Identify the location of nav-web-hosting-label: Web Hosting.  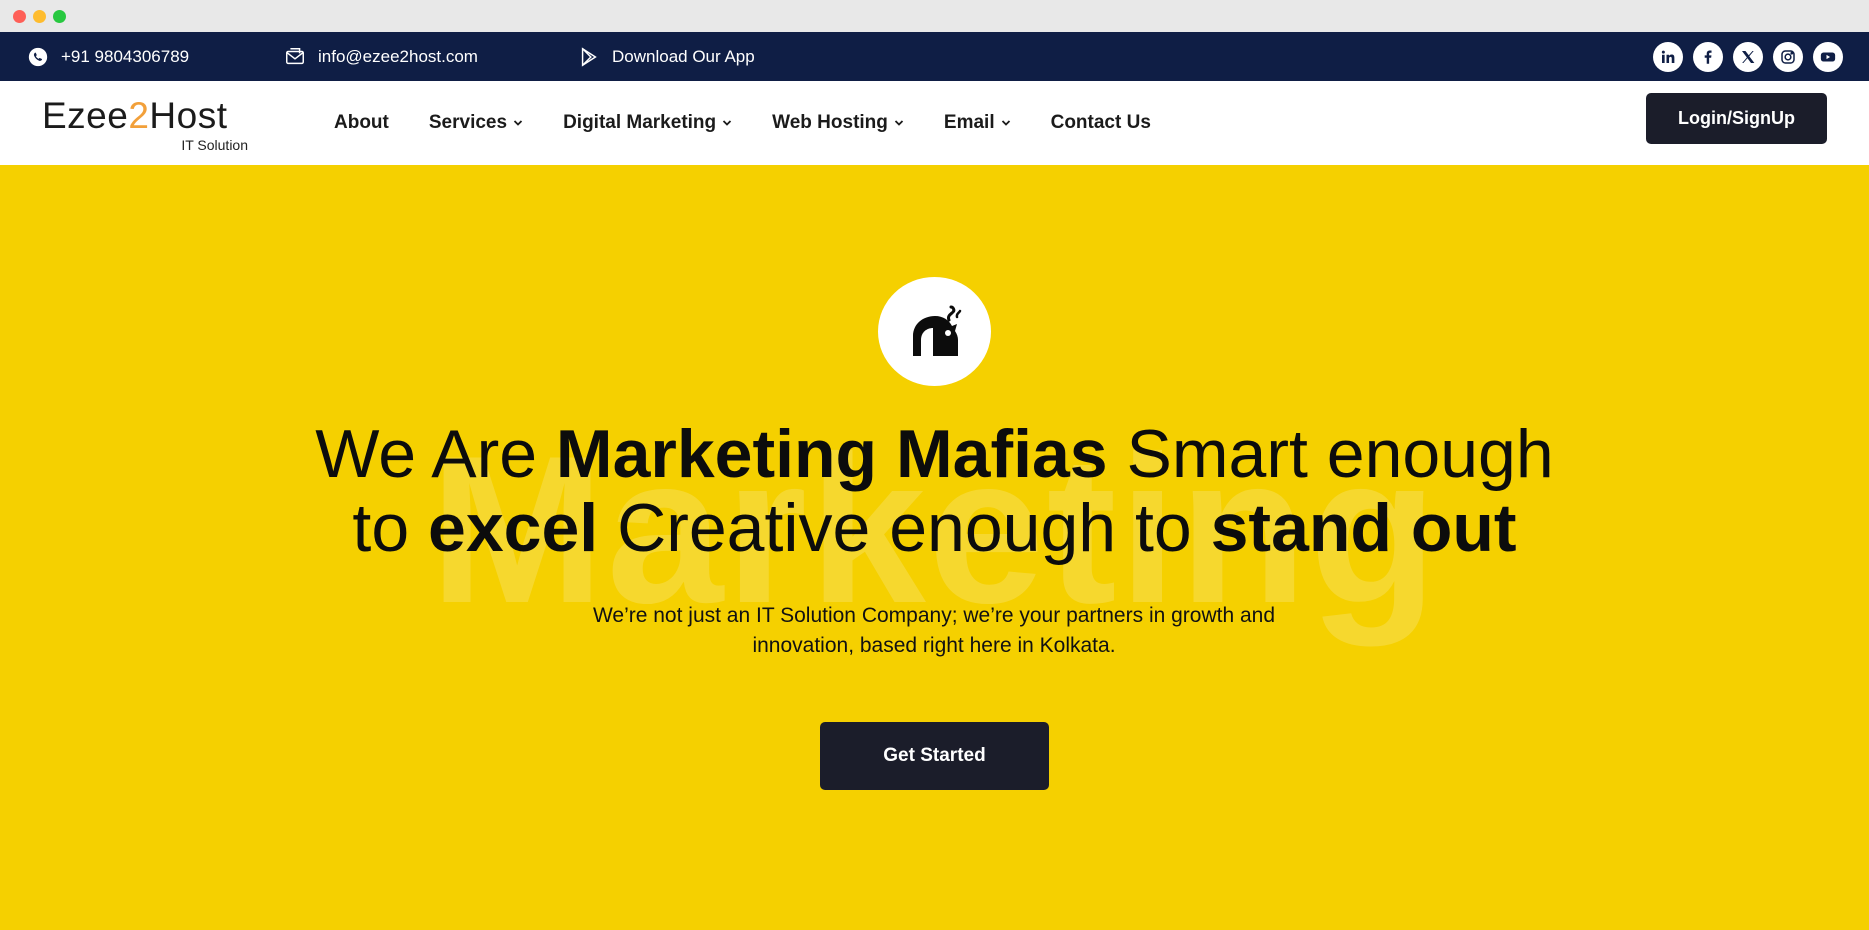
(830, 122).